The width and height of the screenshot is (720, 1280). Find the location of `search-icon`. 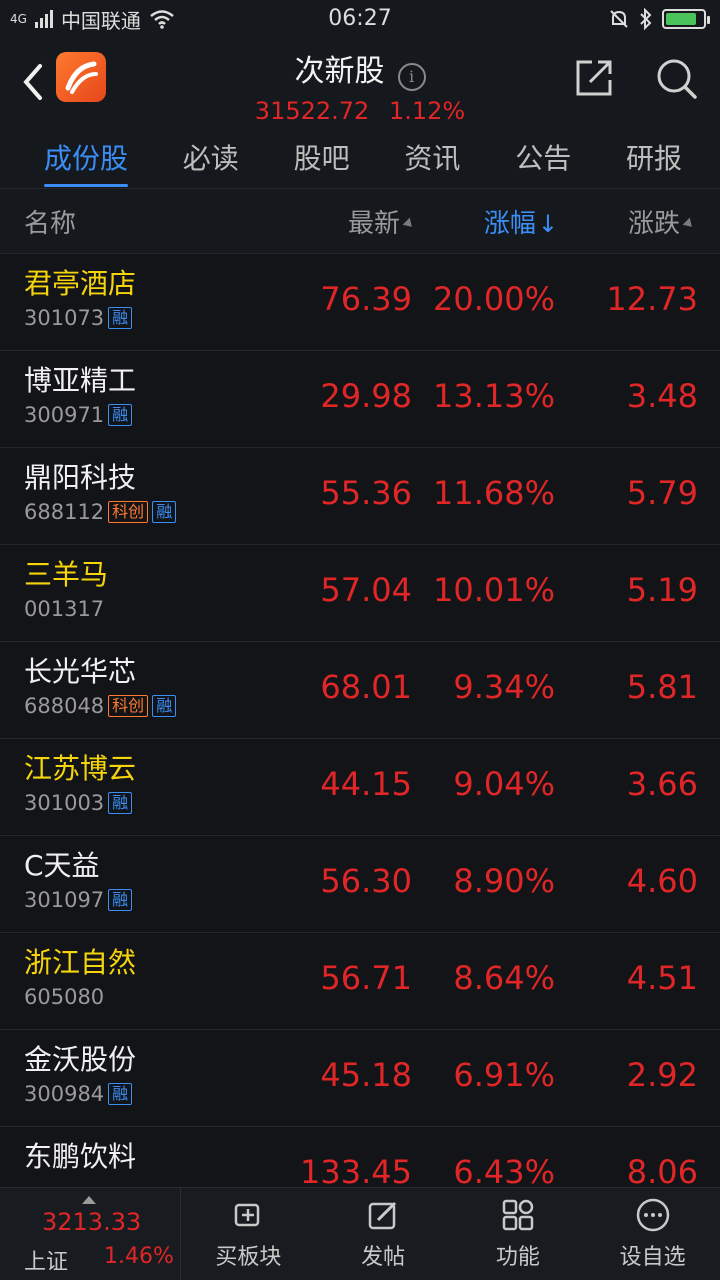

search-icon is located at coordinates (676, 78).